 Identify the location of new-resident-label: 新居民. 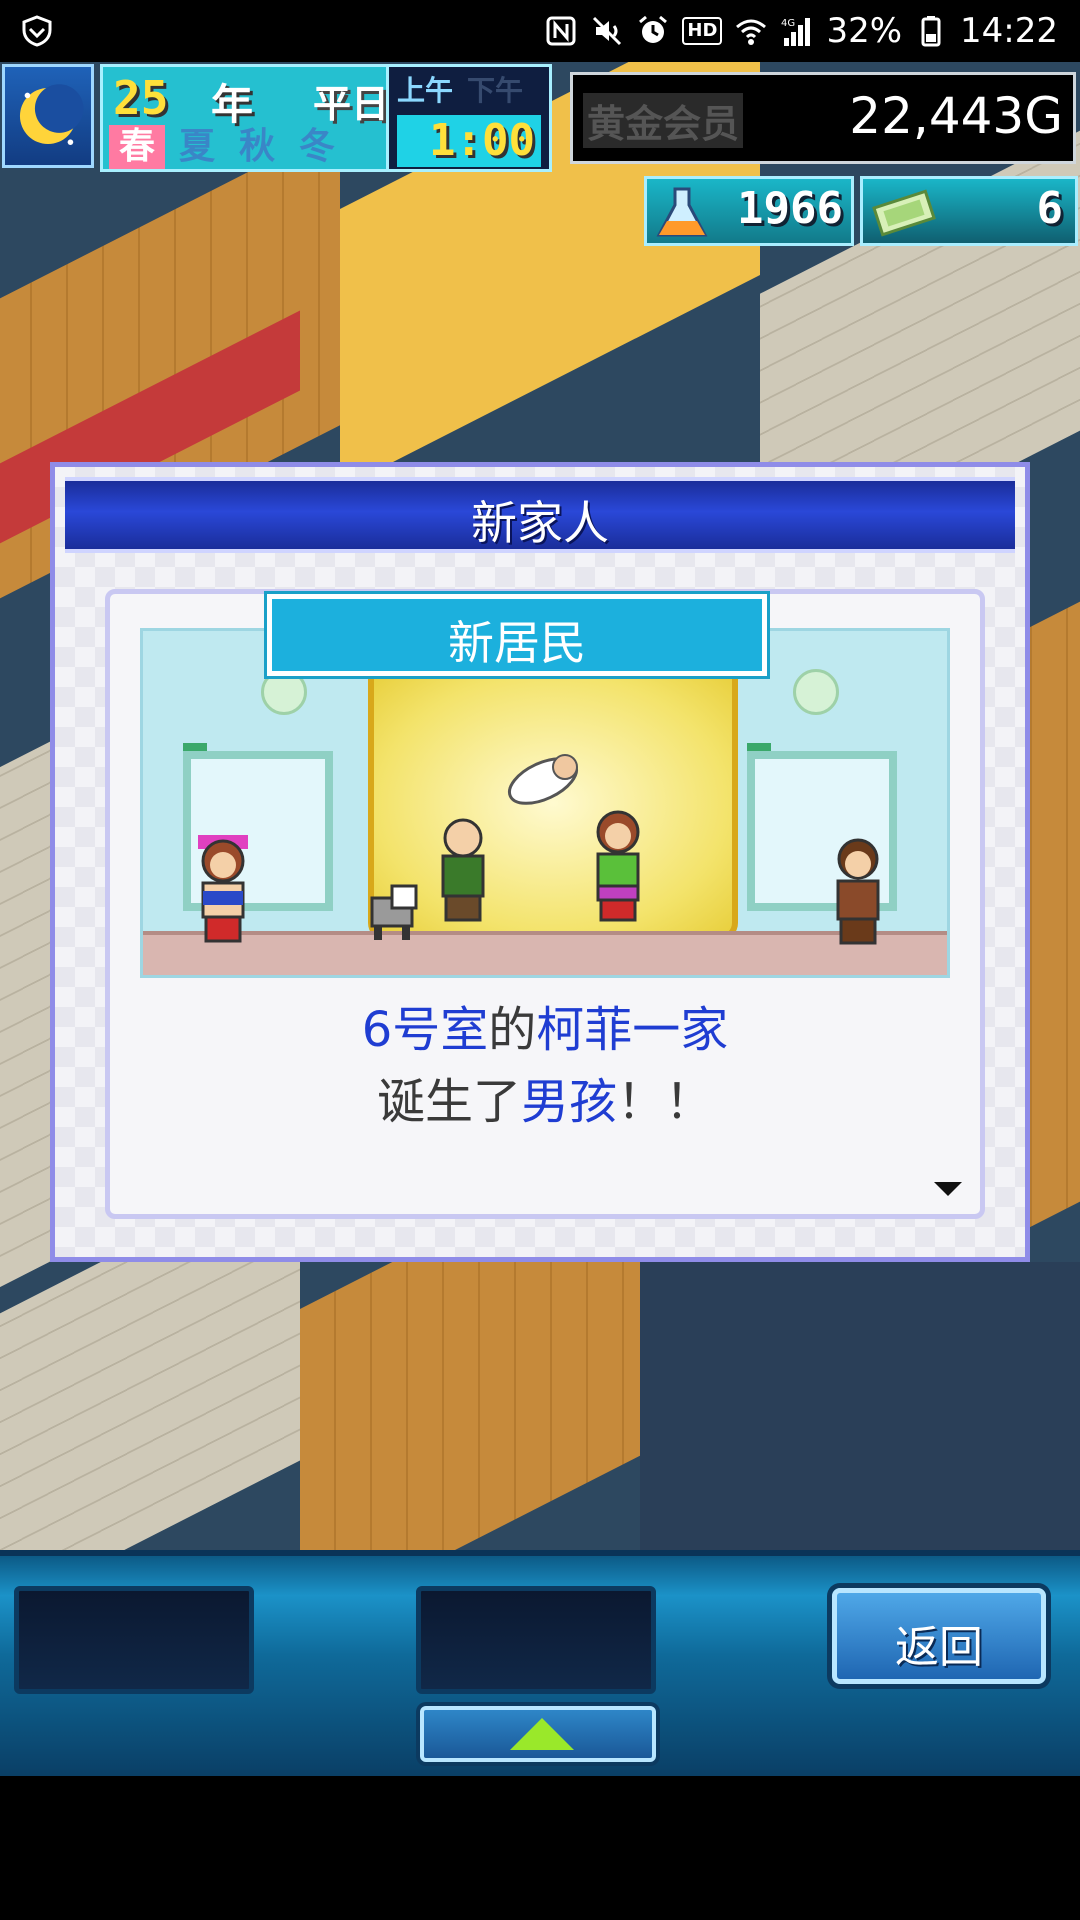
(517, 643).